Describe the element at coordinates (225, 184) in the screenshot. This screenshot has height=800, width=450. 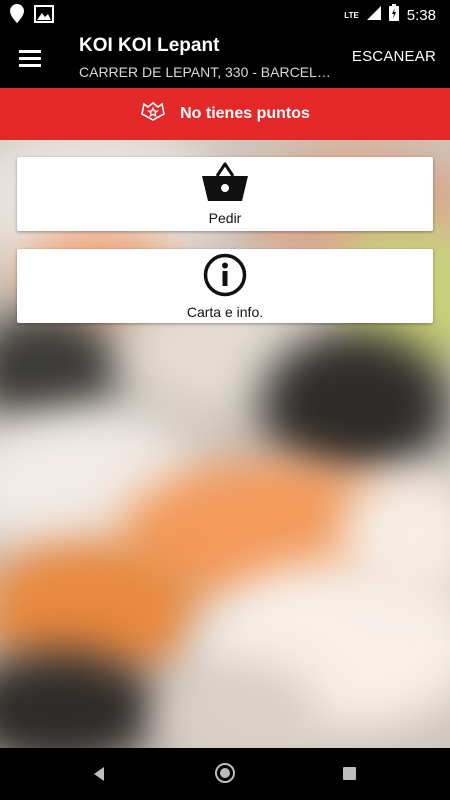
I see `shopping-basket-icon` at that location.